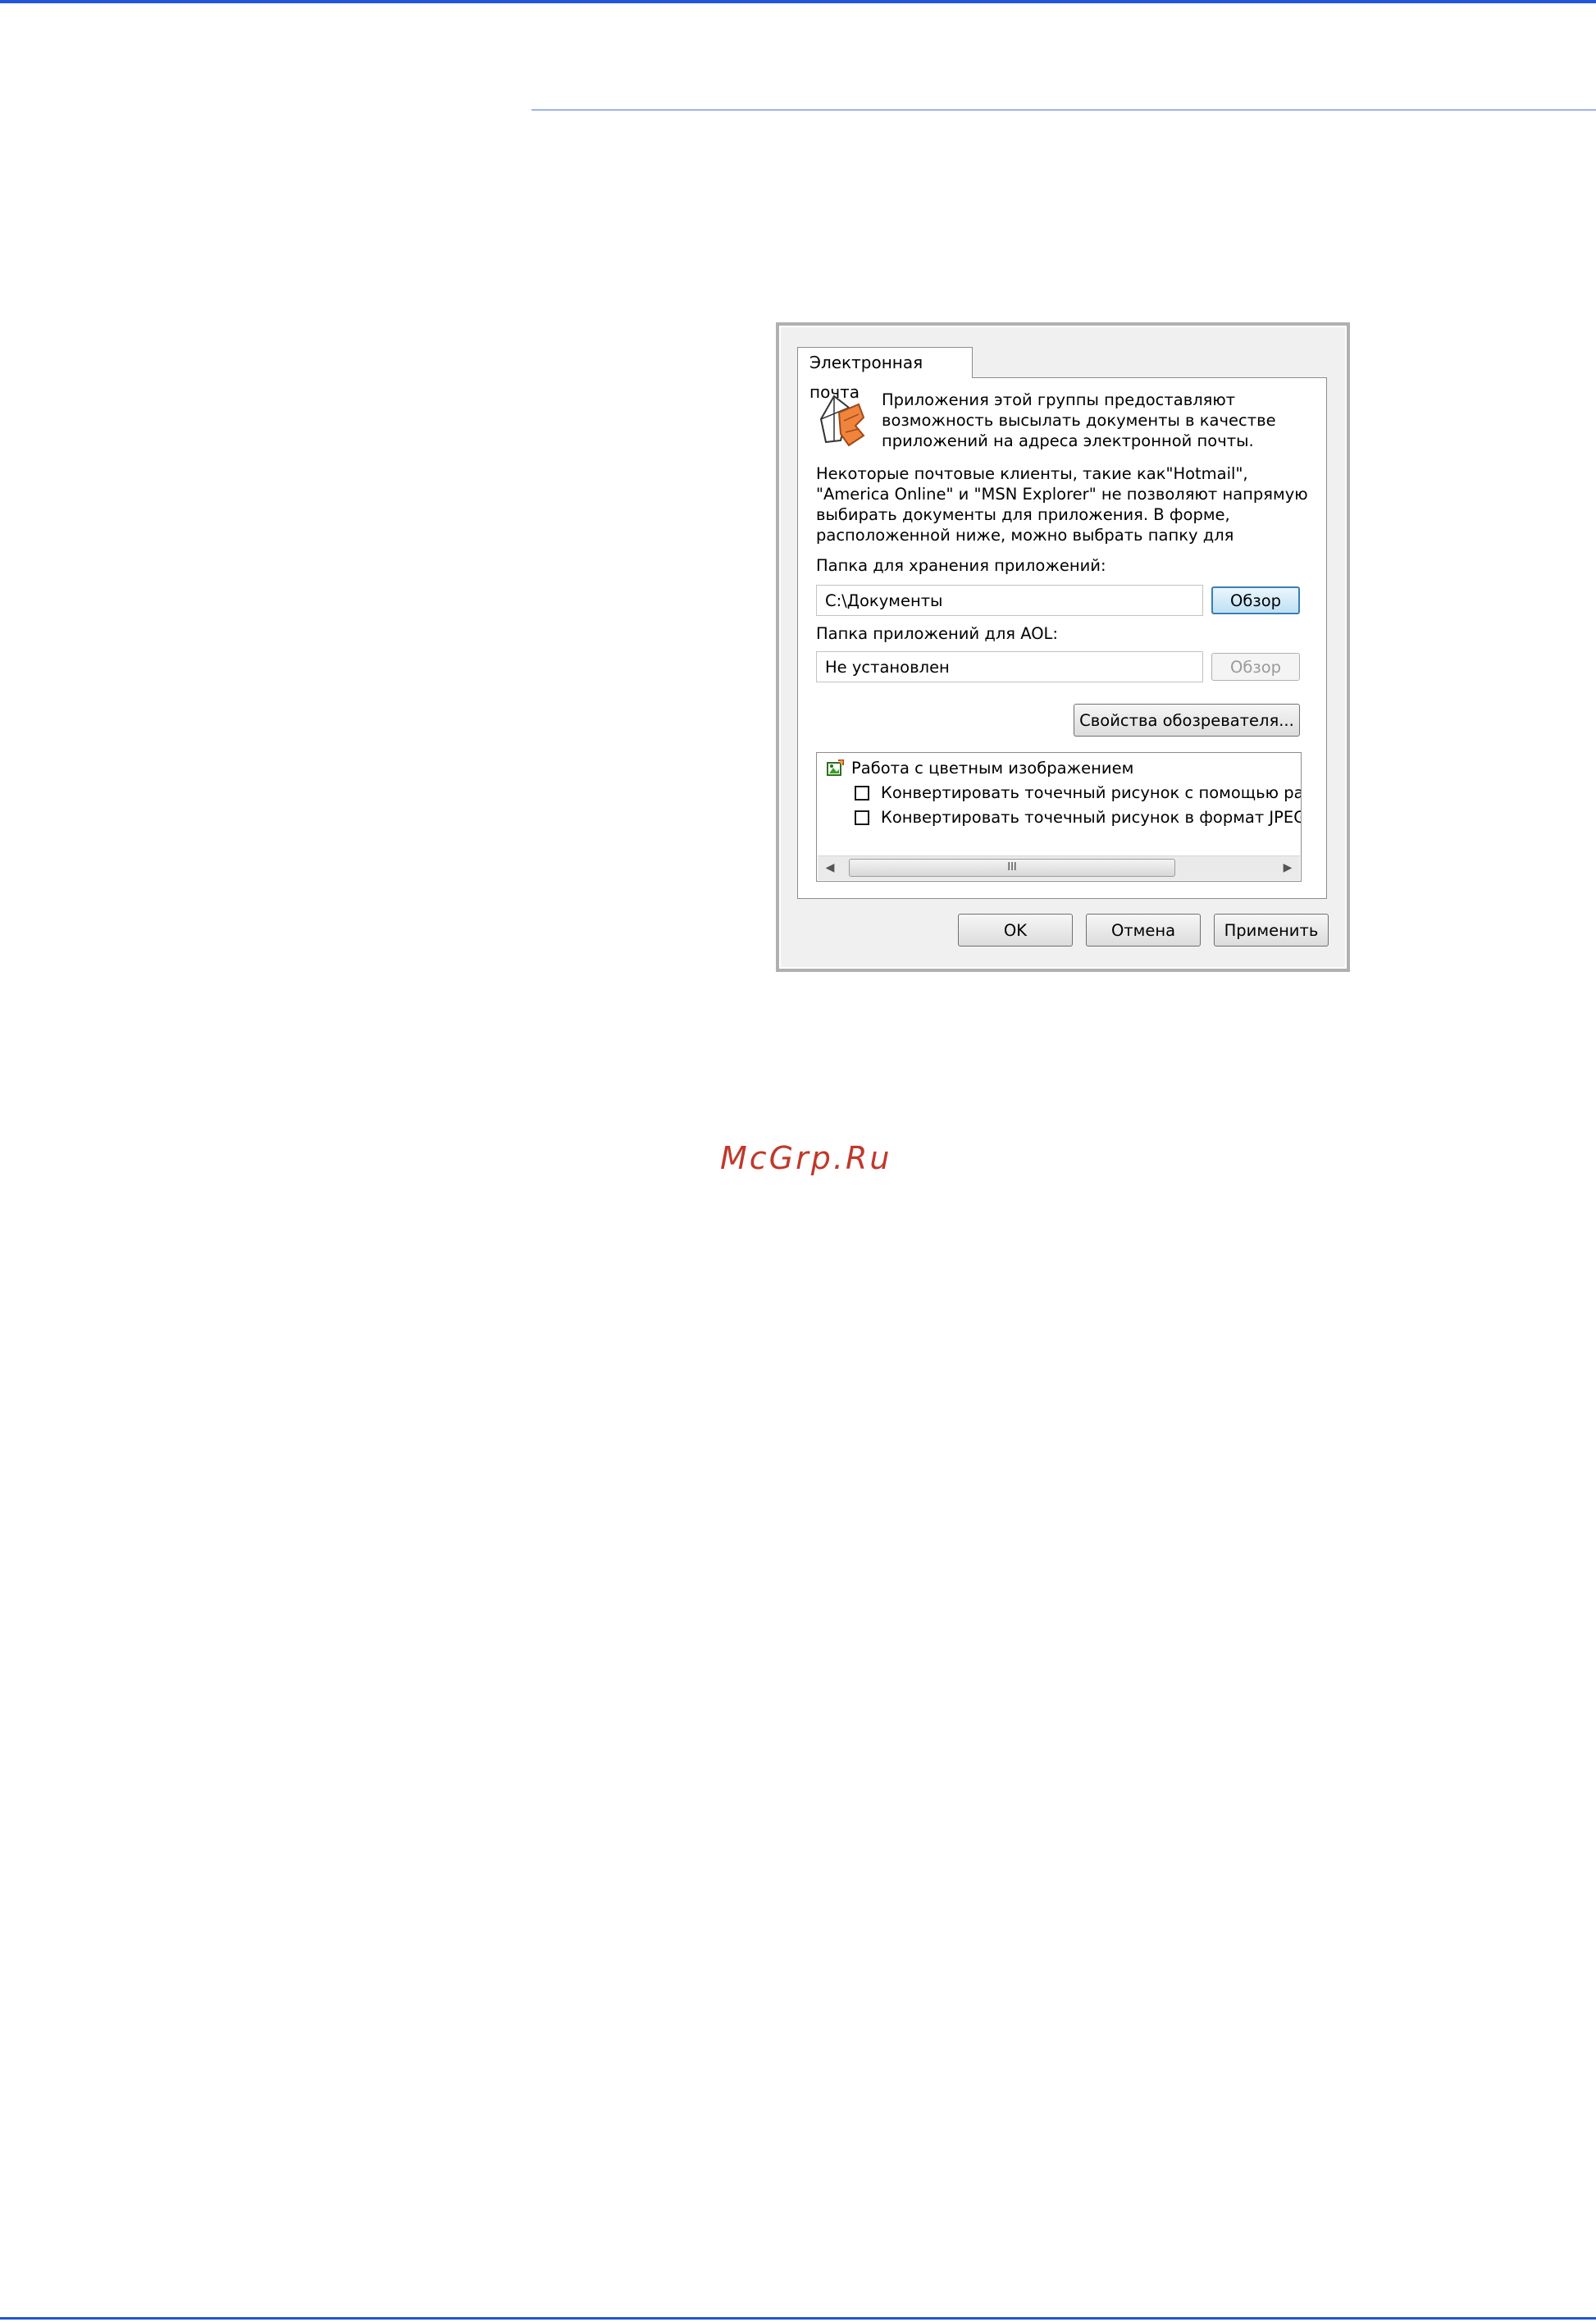  What do you see at coordinates (1009, 600) in the screenshot?
I see `attachments-folder-input` at bounding box center [1009, 600].